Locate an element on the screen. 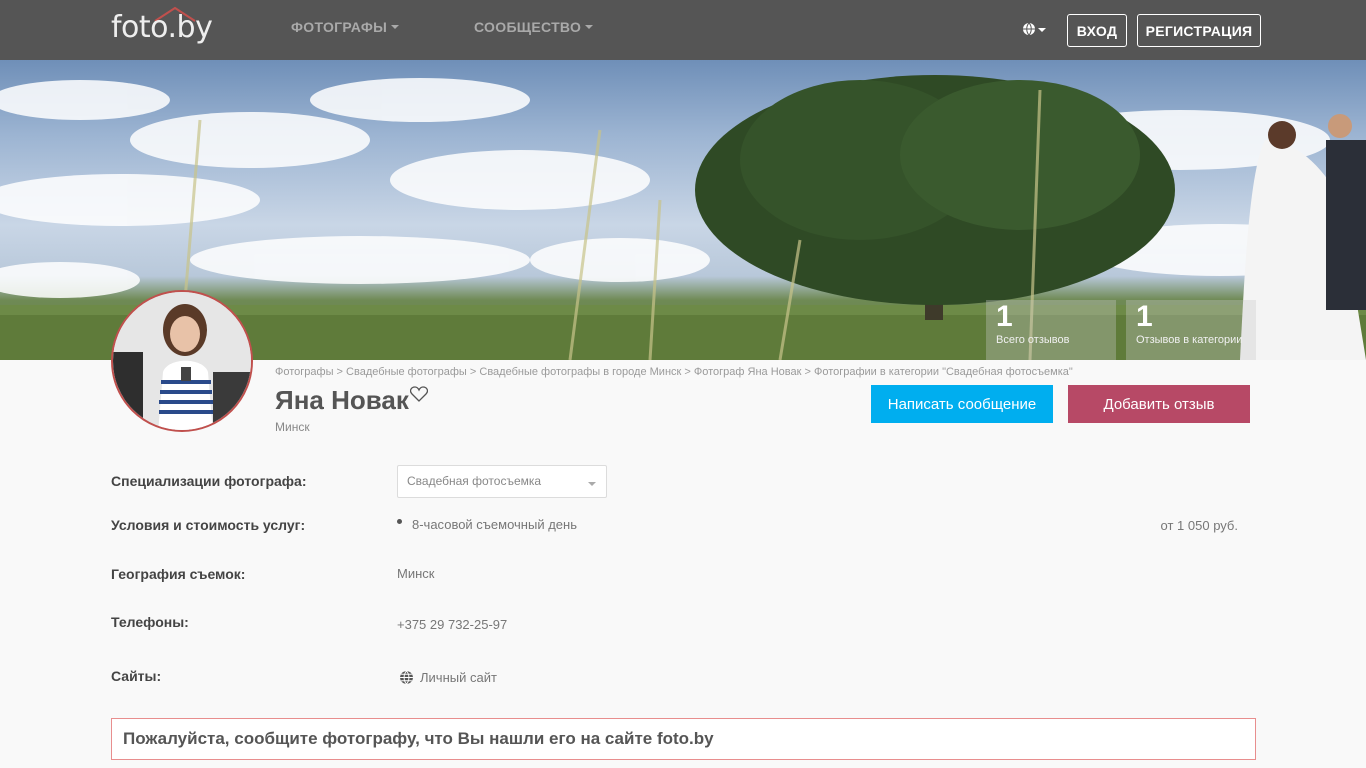 The width and height of the screenshot is (1366, 768). personal-site-link: Личный сайт is located at coordinates (448, 677).